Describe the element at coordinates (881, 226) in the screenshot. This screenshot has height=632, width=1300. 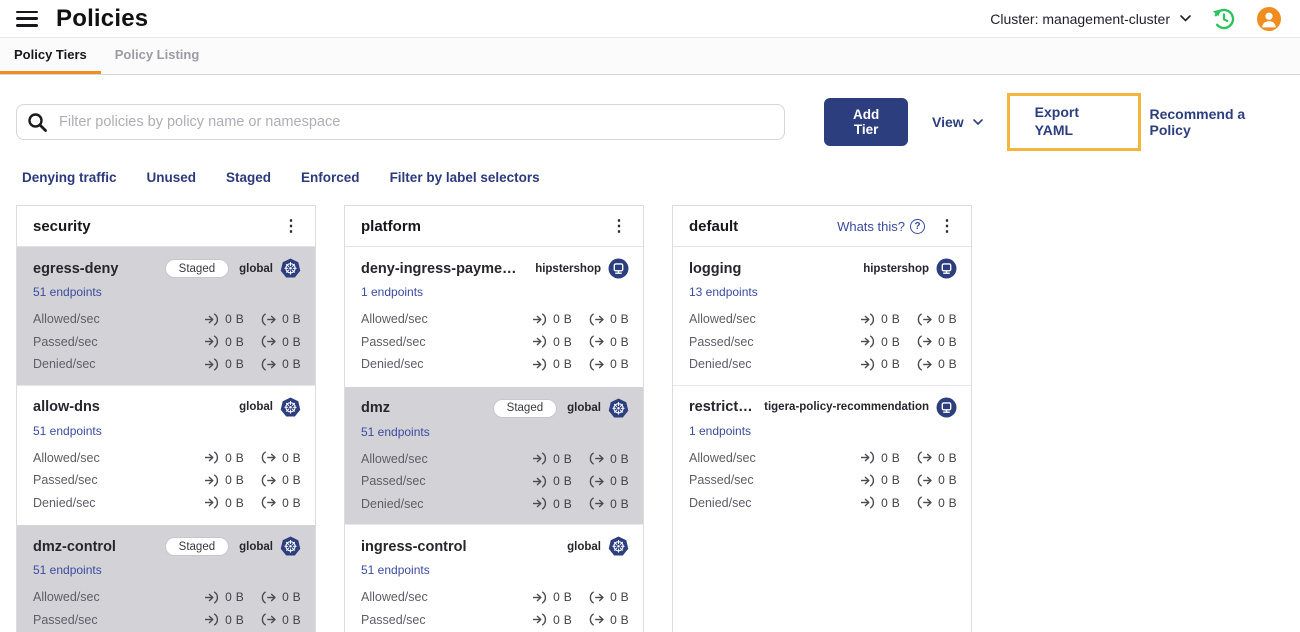
I see `whats-this-link: Whats this? ?` at that location.